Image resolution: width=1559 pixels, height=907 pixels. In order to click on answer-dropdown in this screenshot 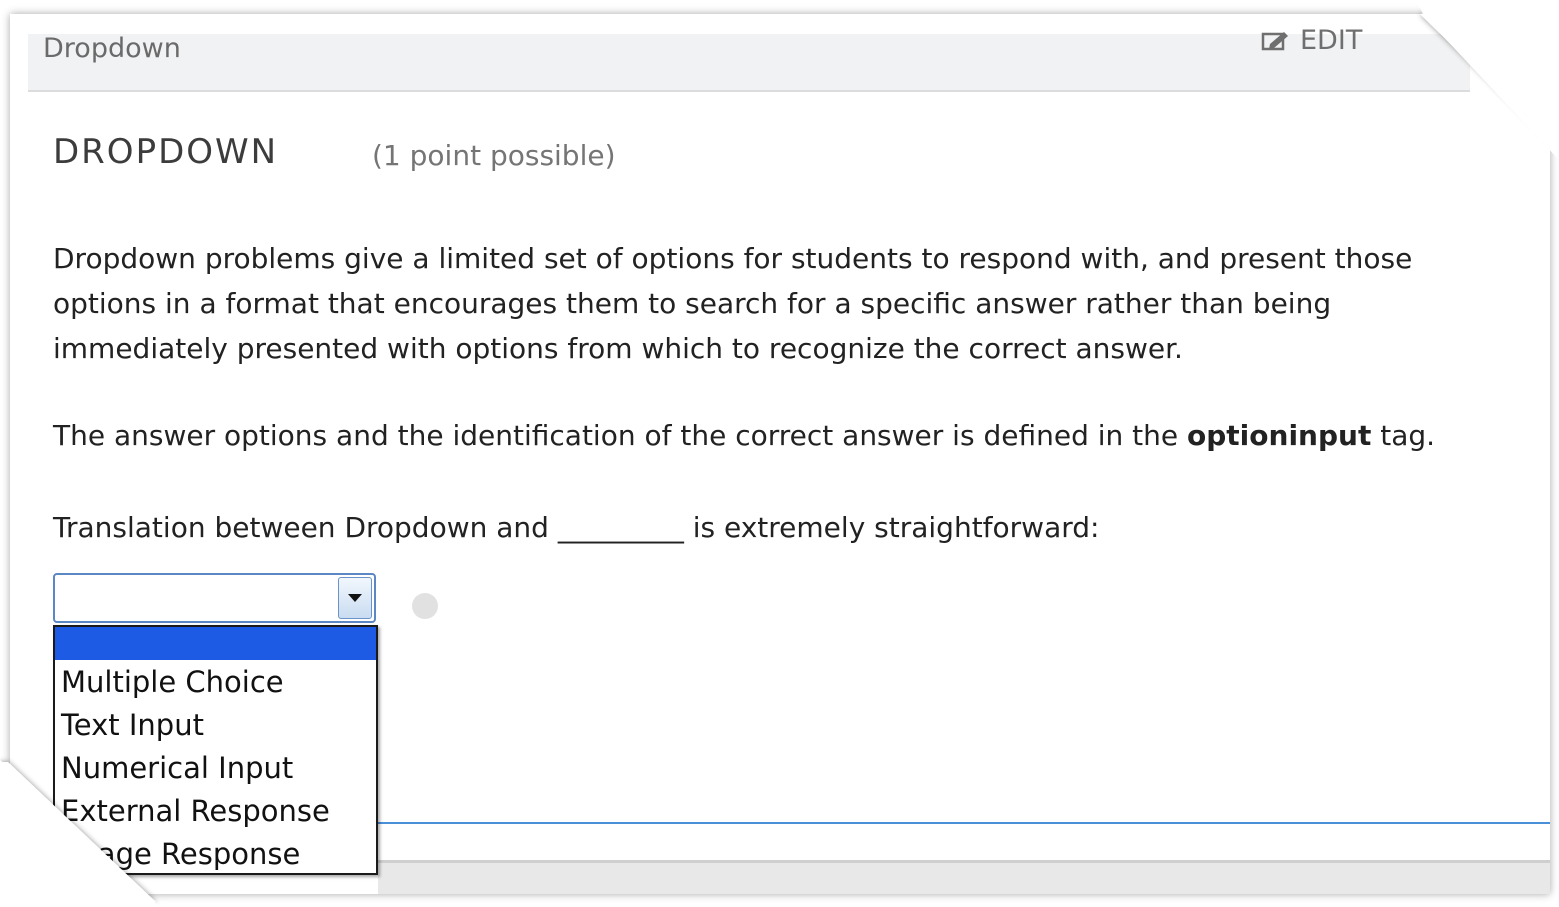, I will do `click(214, 598)`.